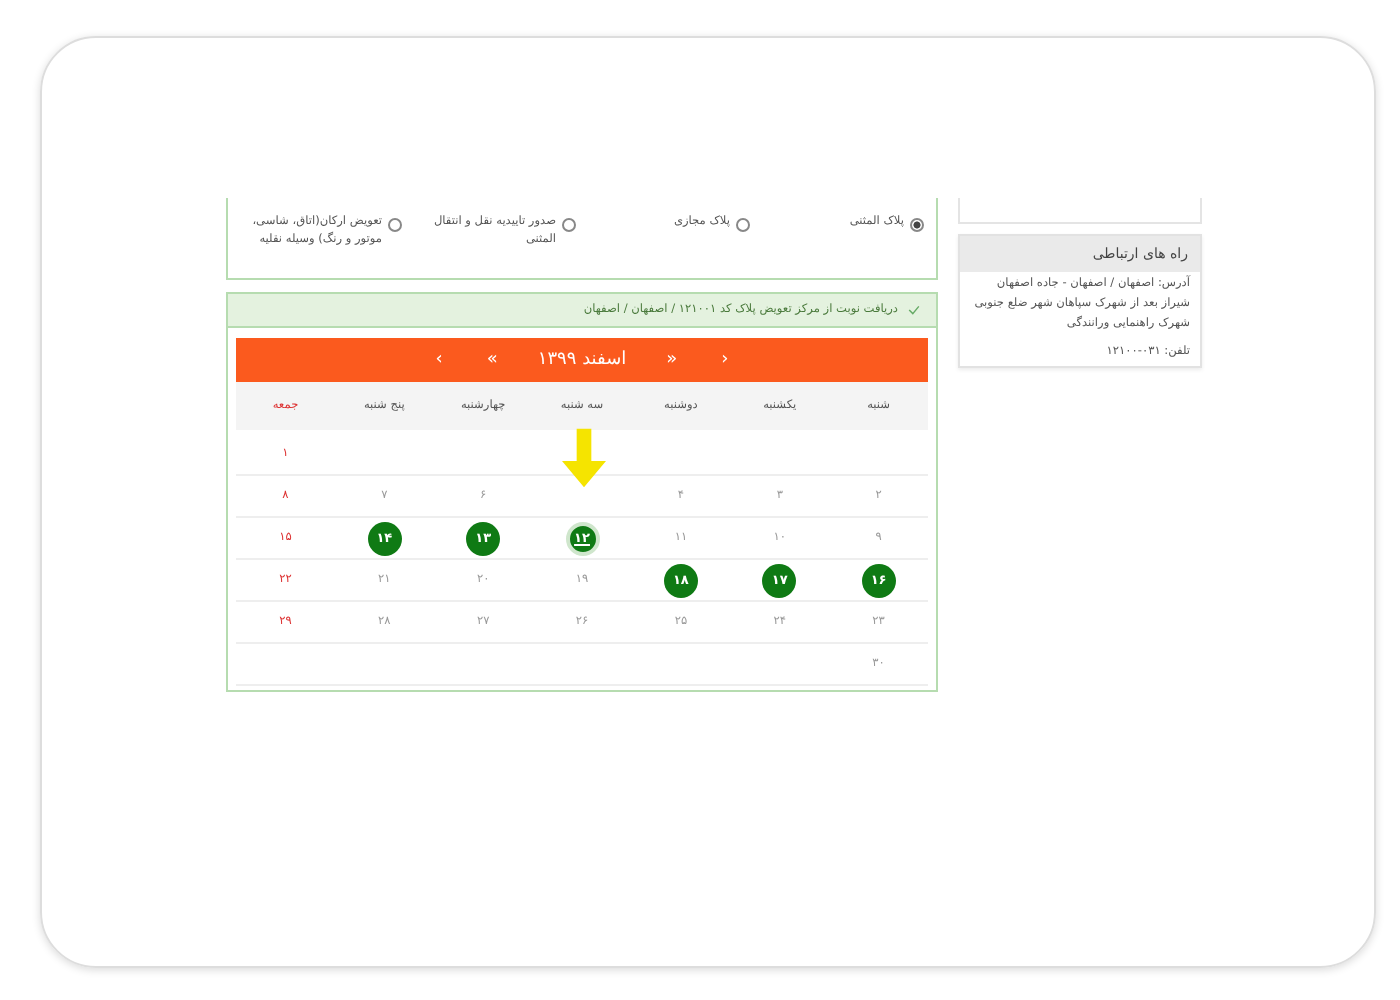 The width and height of the screenshot is (1400, 1000). What do you see at coordinates (672, 360) in the screenshot?
I see `prev-year-button: «` at bounding box center [672, 360].